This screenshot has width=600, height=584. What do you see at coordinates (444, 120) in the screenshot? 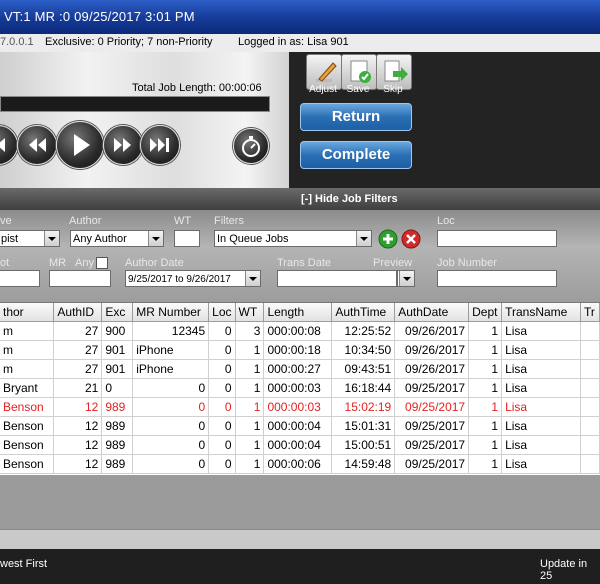
I see `action-panel: Adjust Save Skip Return Complete` at bounding box center [444, 120].